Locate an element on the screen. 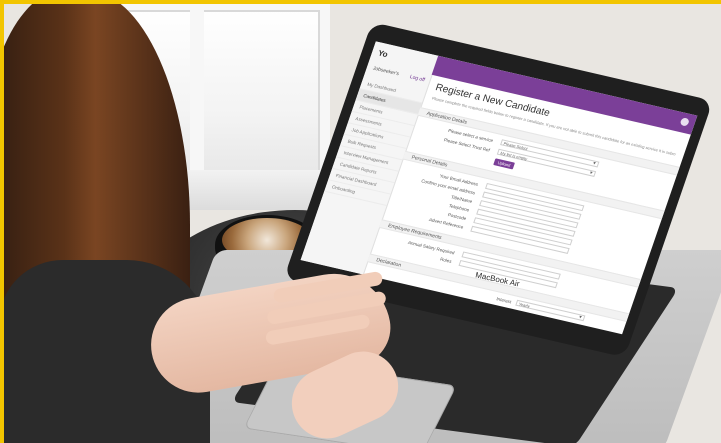  app-logo: Yo is located at coordinates (383, 54).